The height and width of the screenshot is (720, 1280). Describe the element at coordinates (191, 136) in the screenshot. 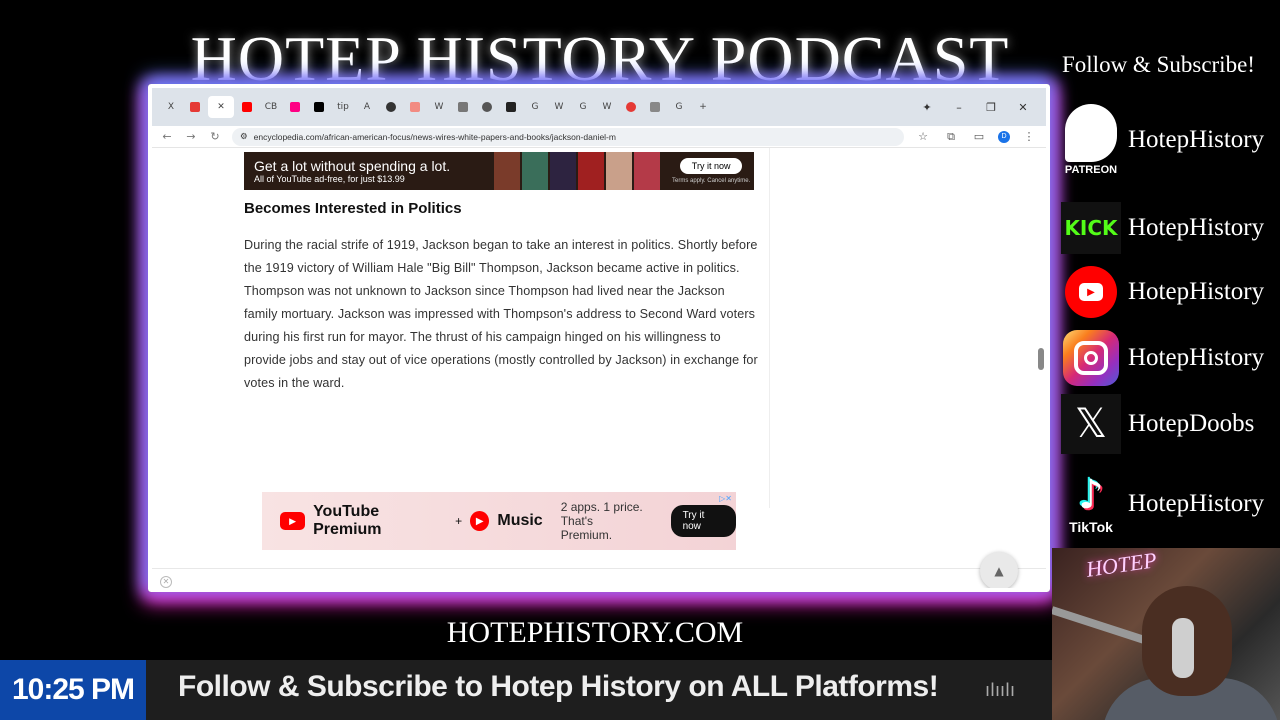

I see `forward-arrow-icon: →` at that location.